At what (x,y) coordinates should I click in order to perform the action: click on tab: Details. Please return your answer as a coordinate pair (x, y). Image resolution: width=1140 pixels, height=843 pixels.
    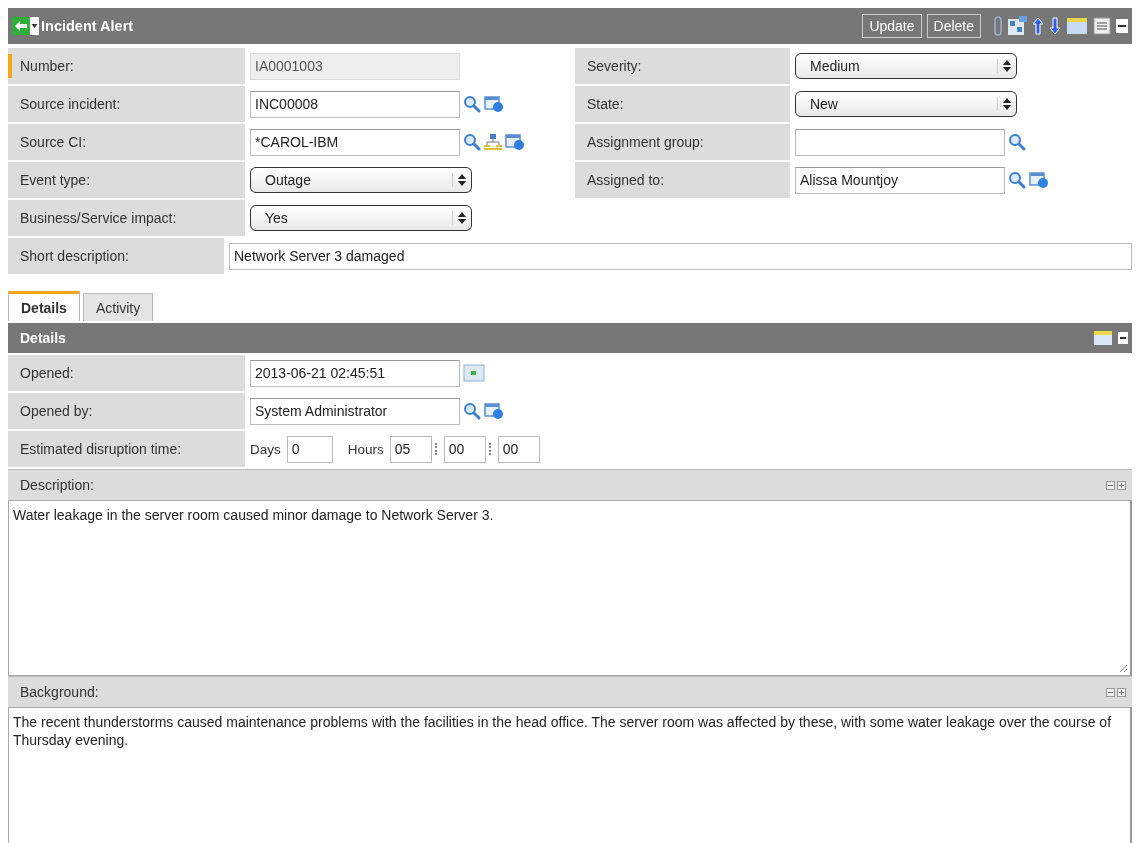
    Looking at the image, I should click on (44, 306).